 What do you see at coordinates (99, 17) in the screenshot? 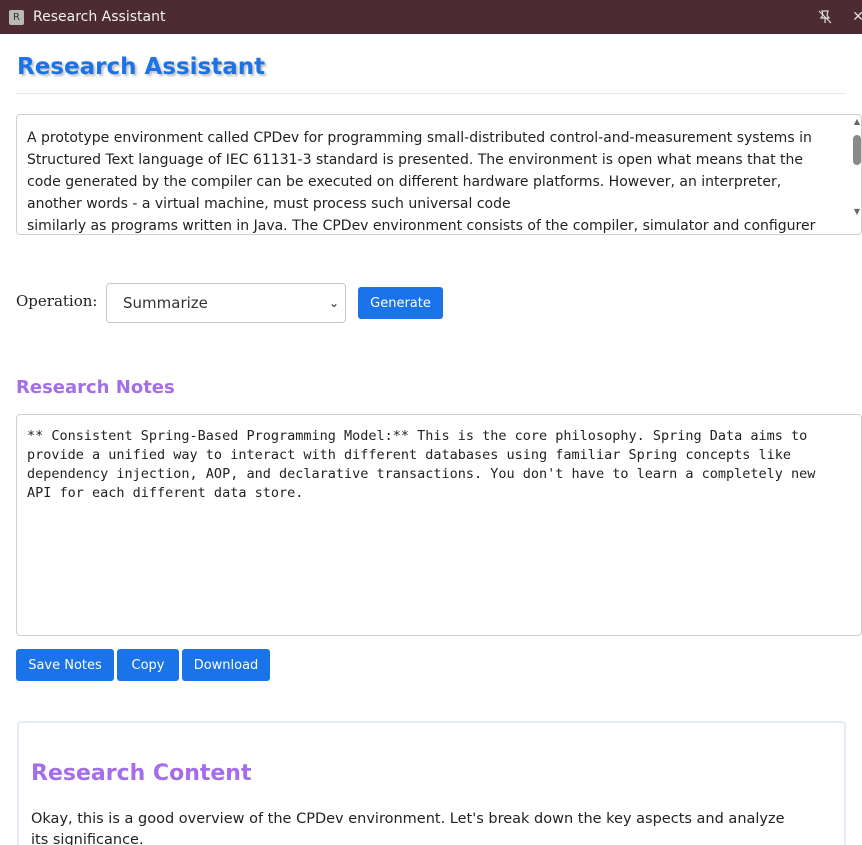
I see `window-title: Research Assistant` at bounding box center [99, 17].